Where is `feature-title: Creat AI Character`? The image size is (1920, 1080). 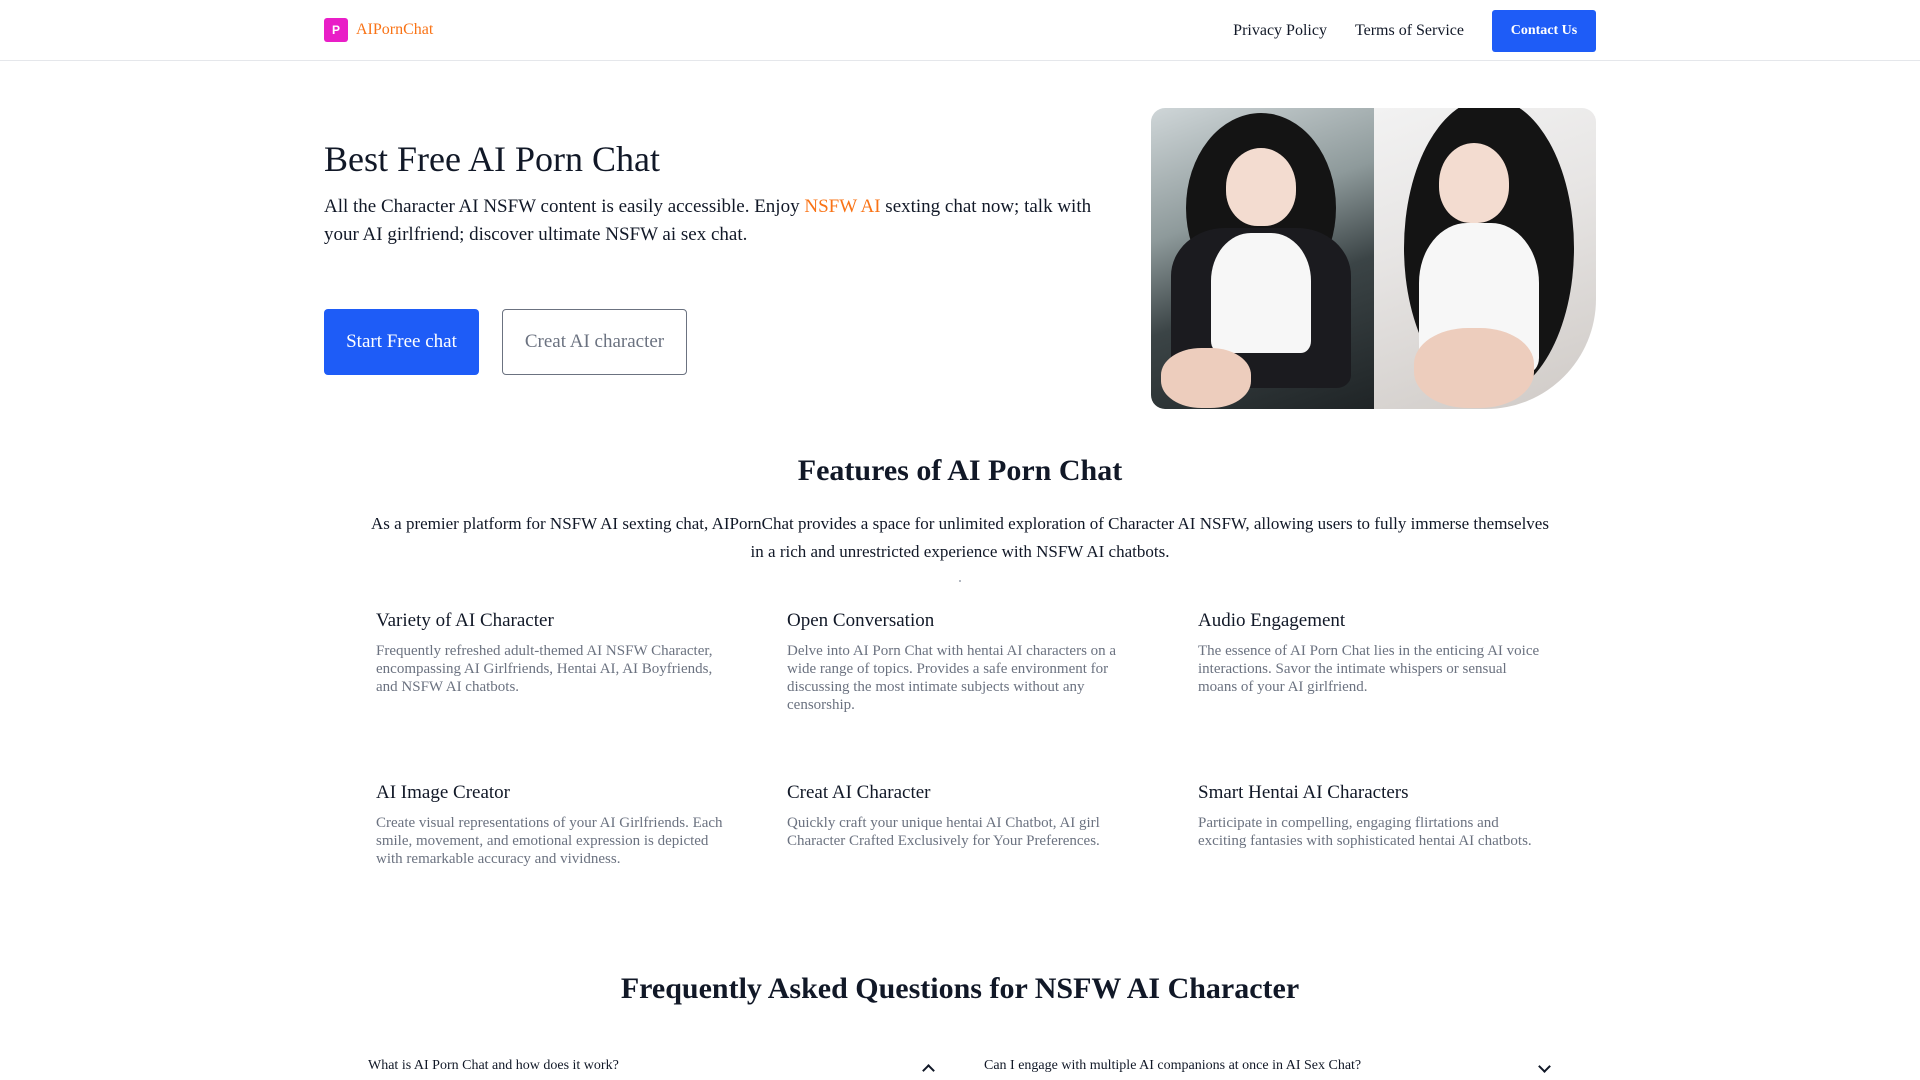
feature-title: Creat AI Character is located at coordinates (859, 792).